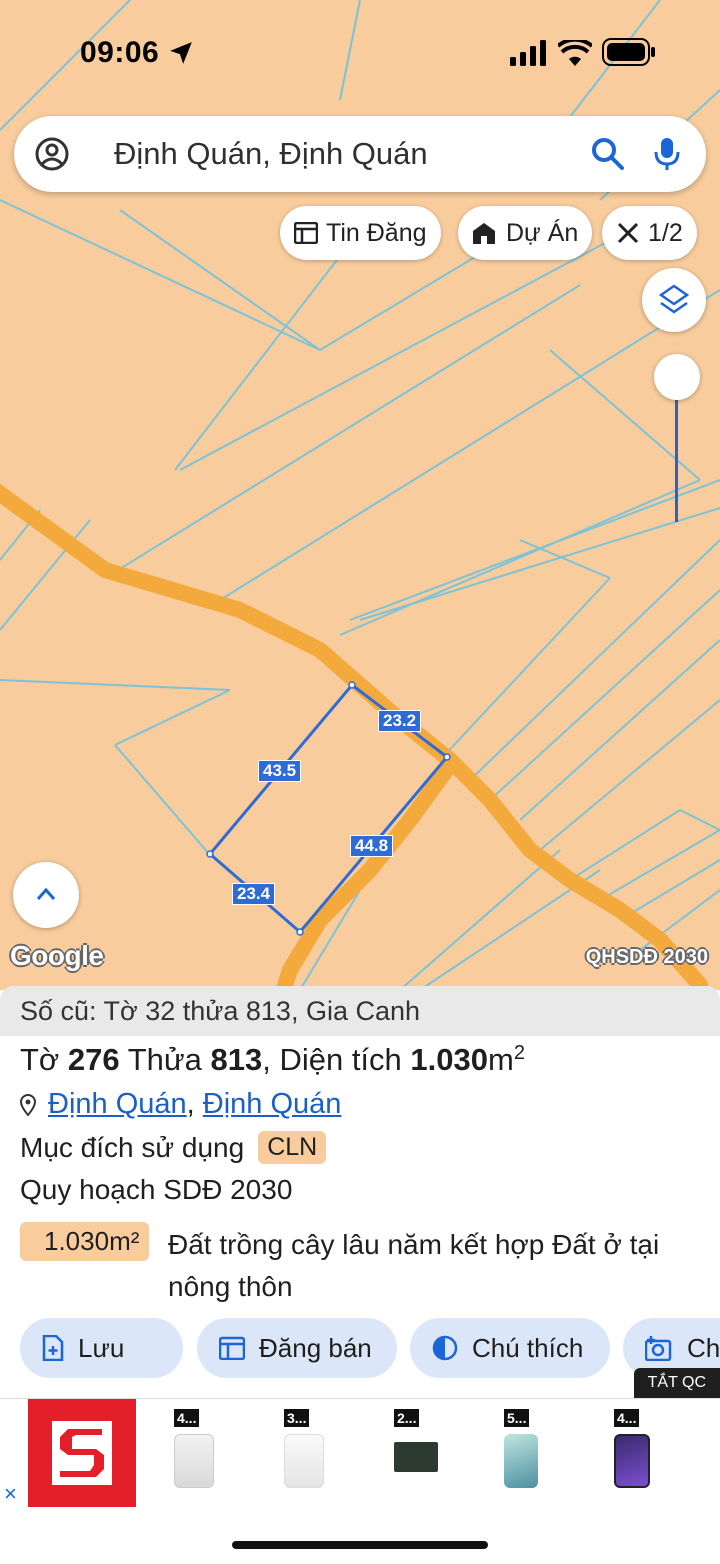 Image resolution: width=720 pixels, height=1564 pixels. I want to click on action-bar: Lưu Đăng bán Chú thích Ch, so click(370, 1348).